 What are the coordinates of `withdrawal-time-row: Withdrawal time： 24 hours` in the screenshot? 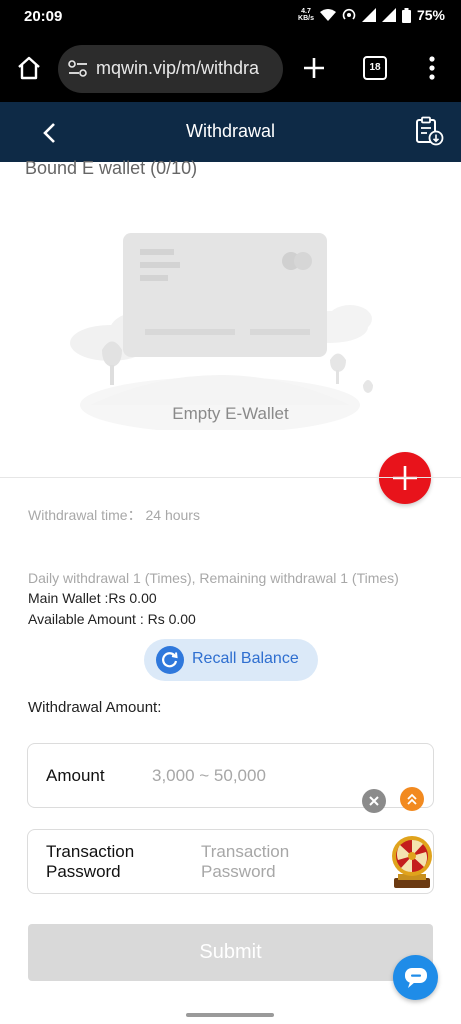 It's located at (114, 515).